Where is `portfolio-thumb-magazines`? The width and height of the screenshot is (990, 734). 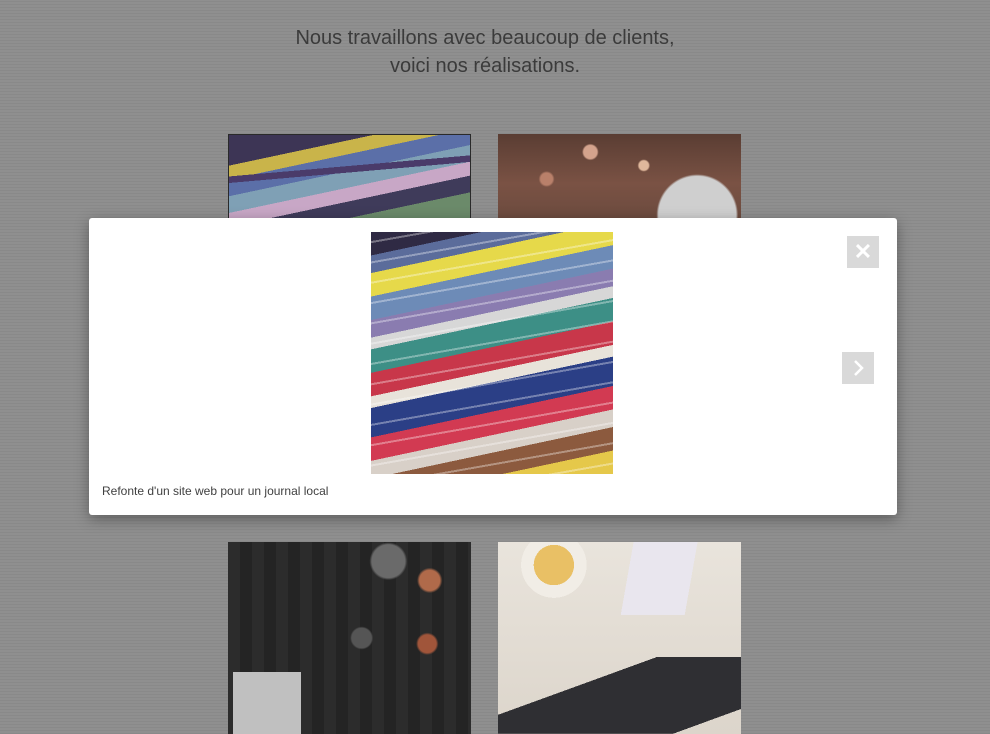 portfolio-thumb-magazines is located at coordinates (349, 179).